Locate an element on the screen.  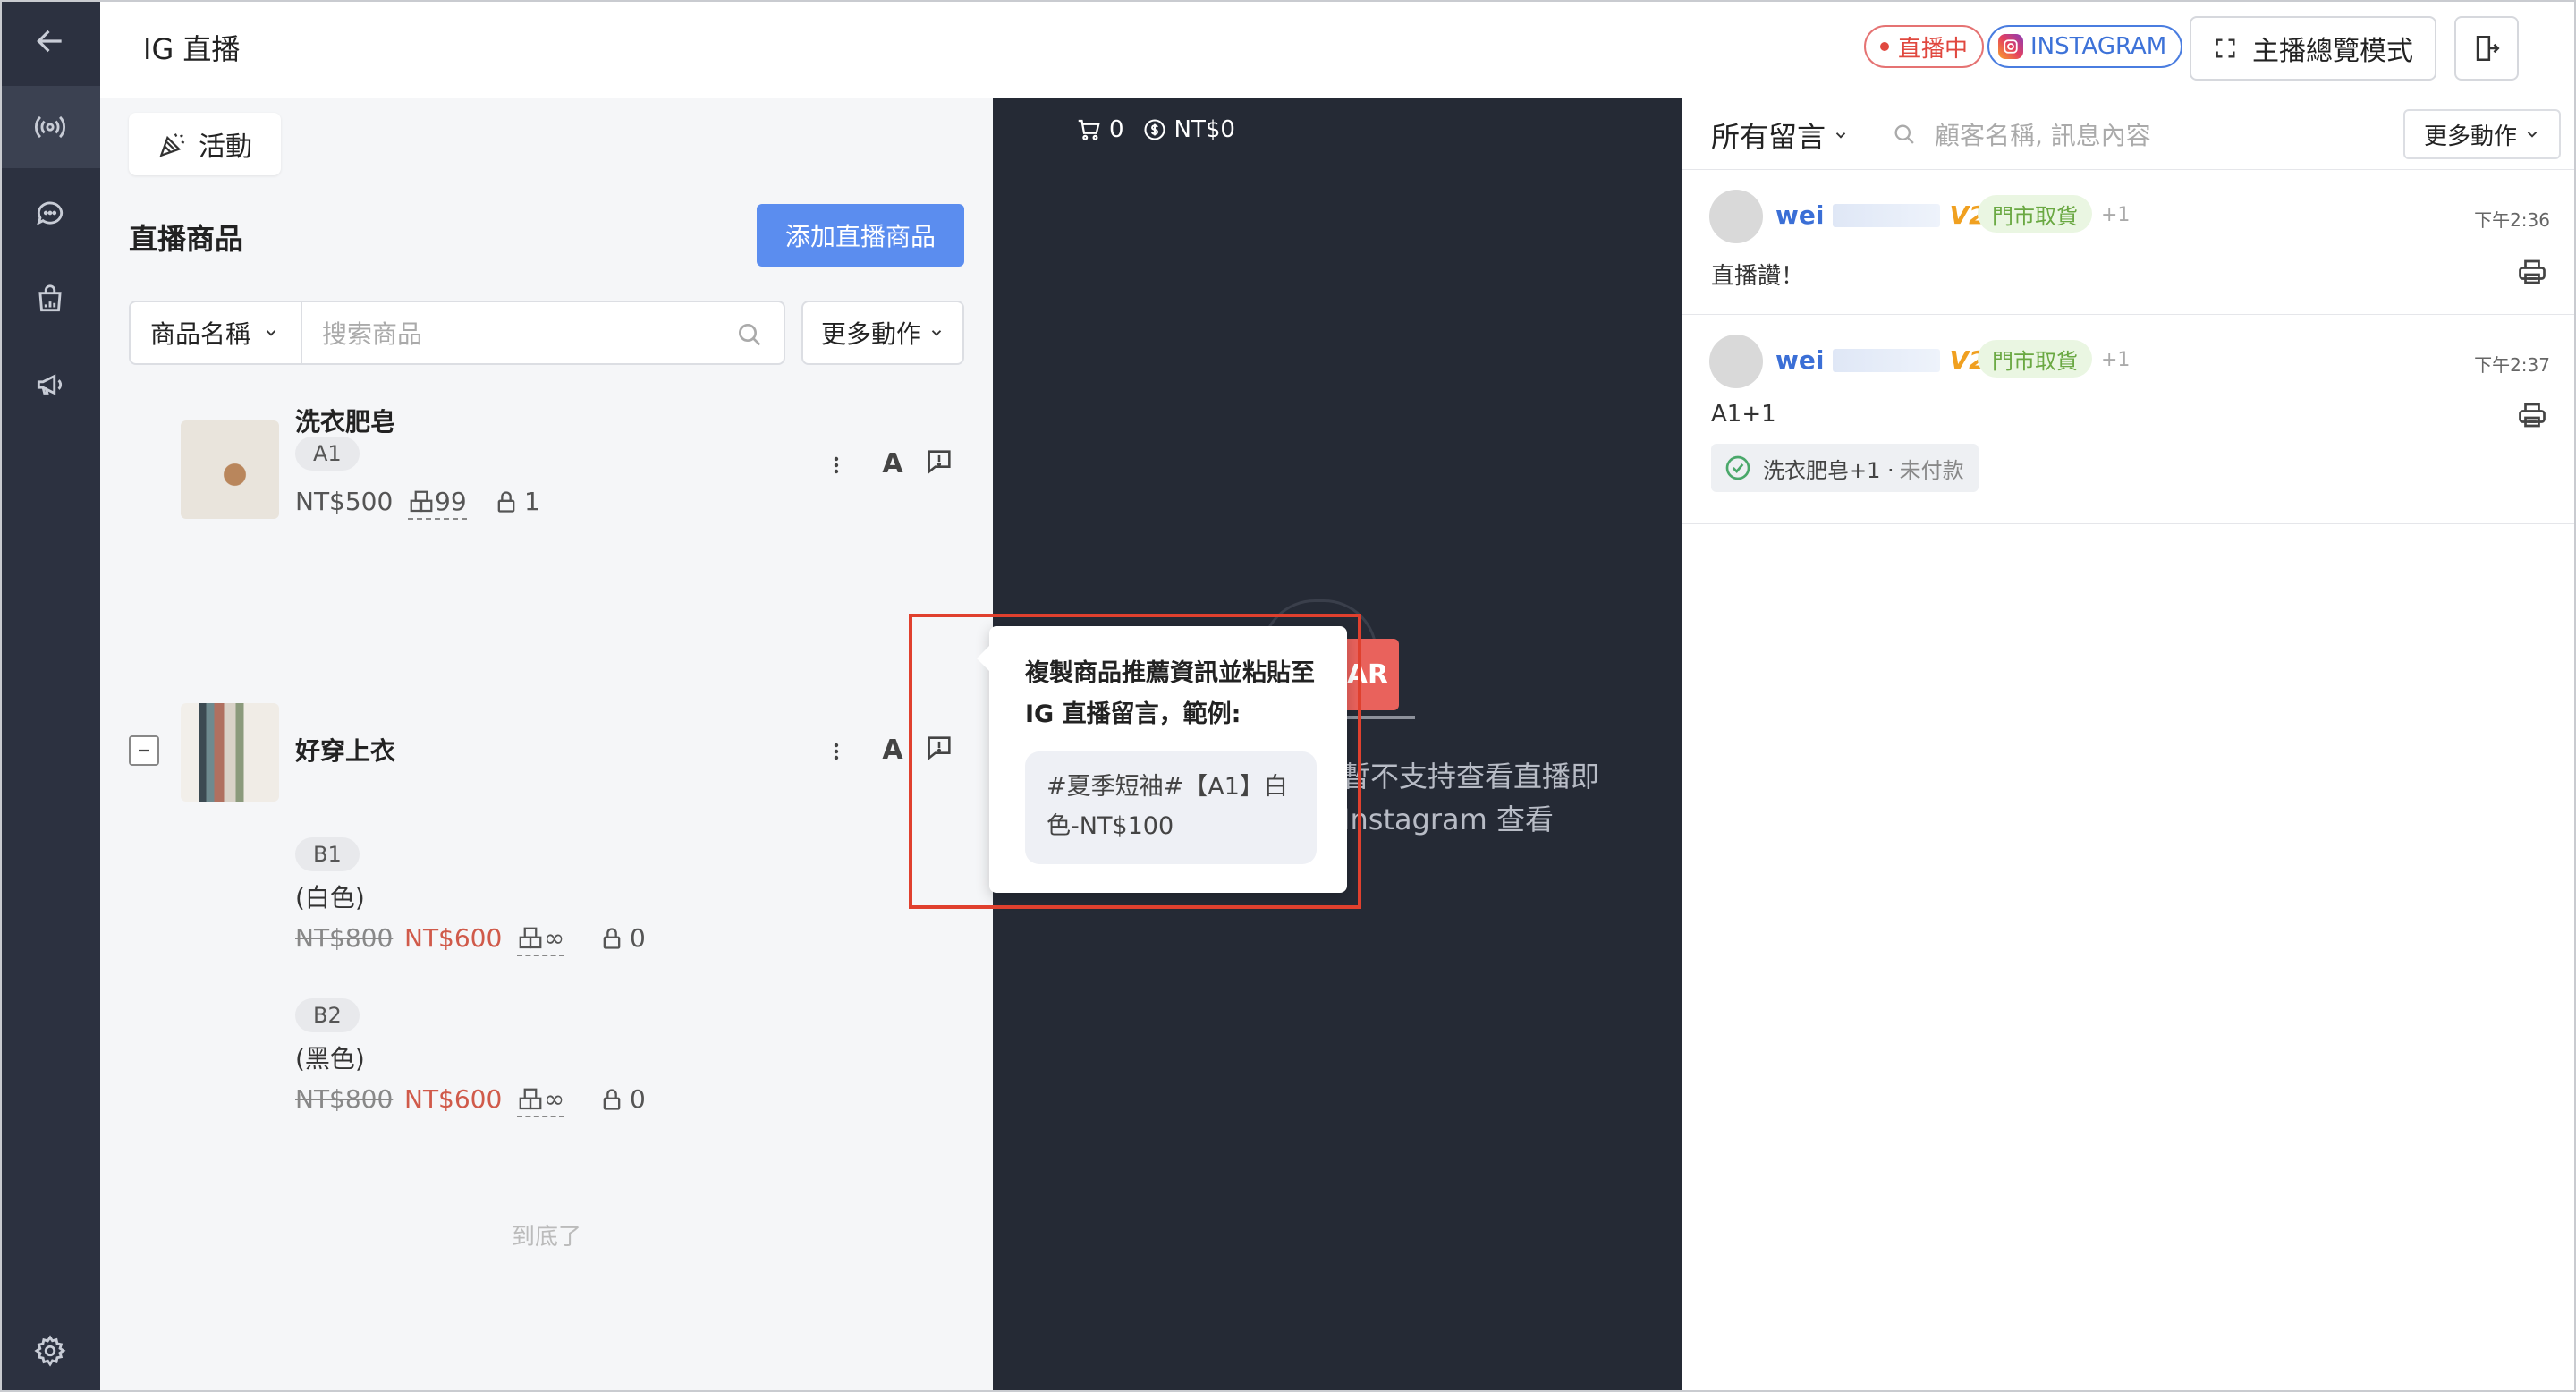
back-arrow-icon is located at coordinates (49, 41).